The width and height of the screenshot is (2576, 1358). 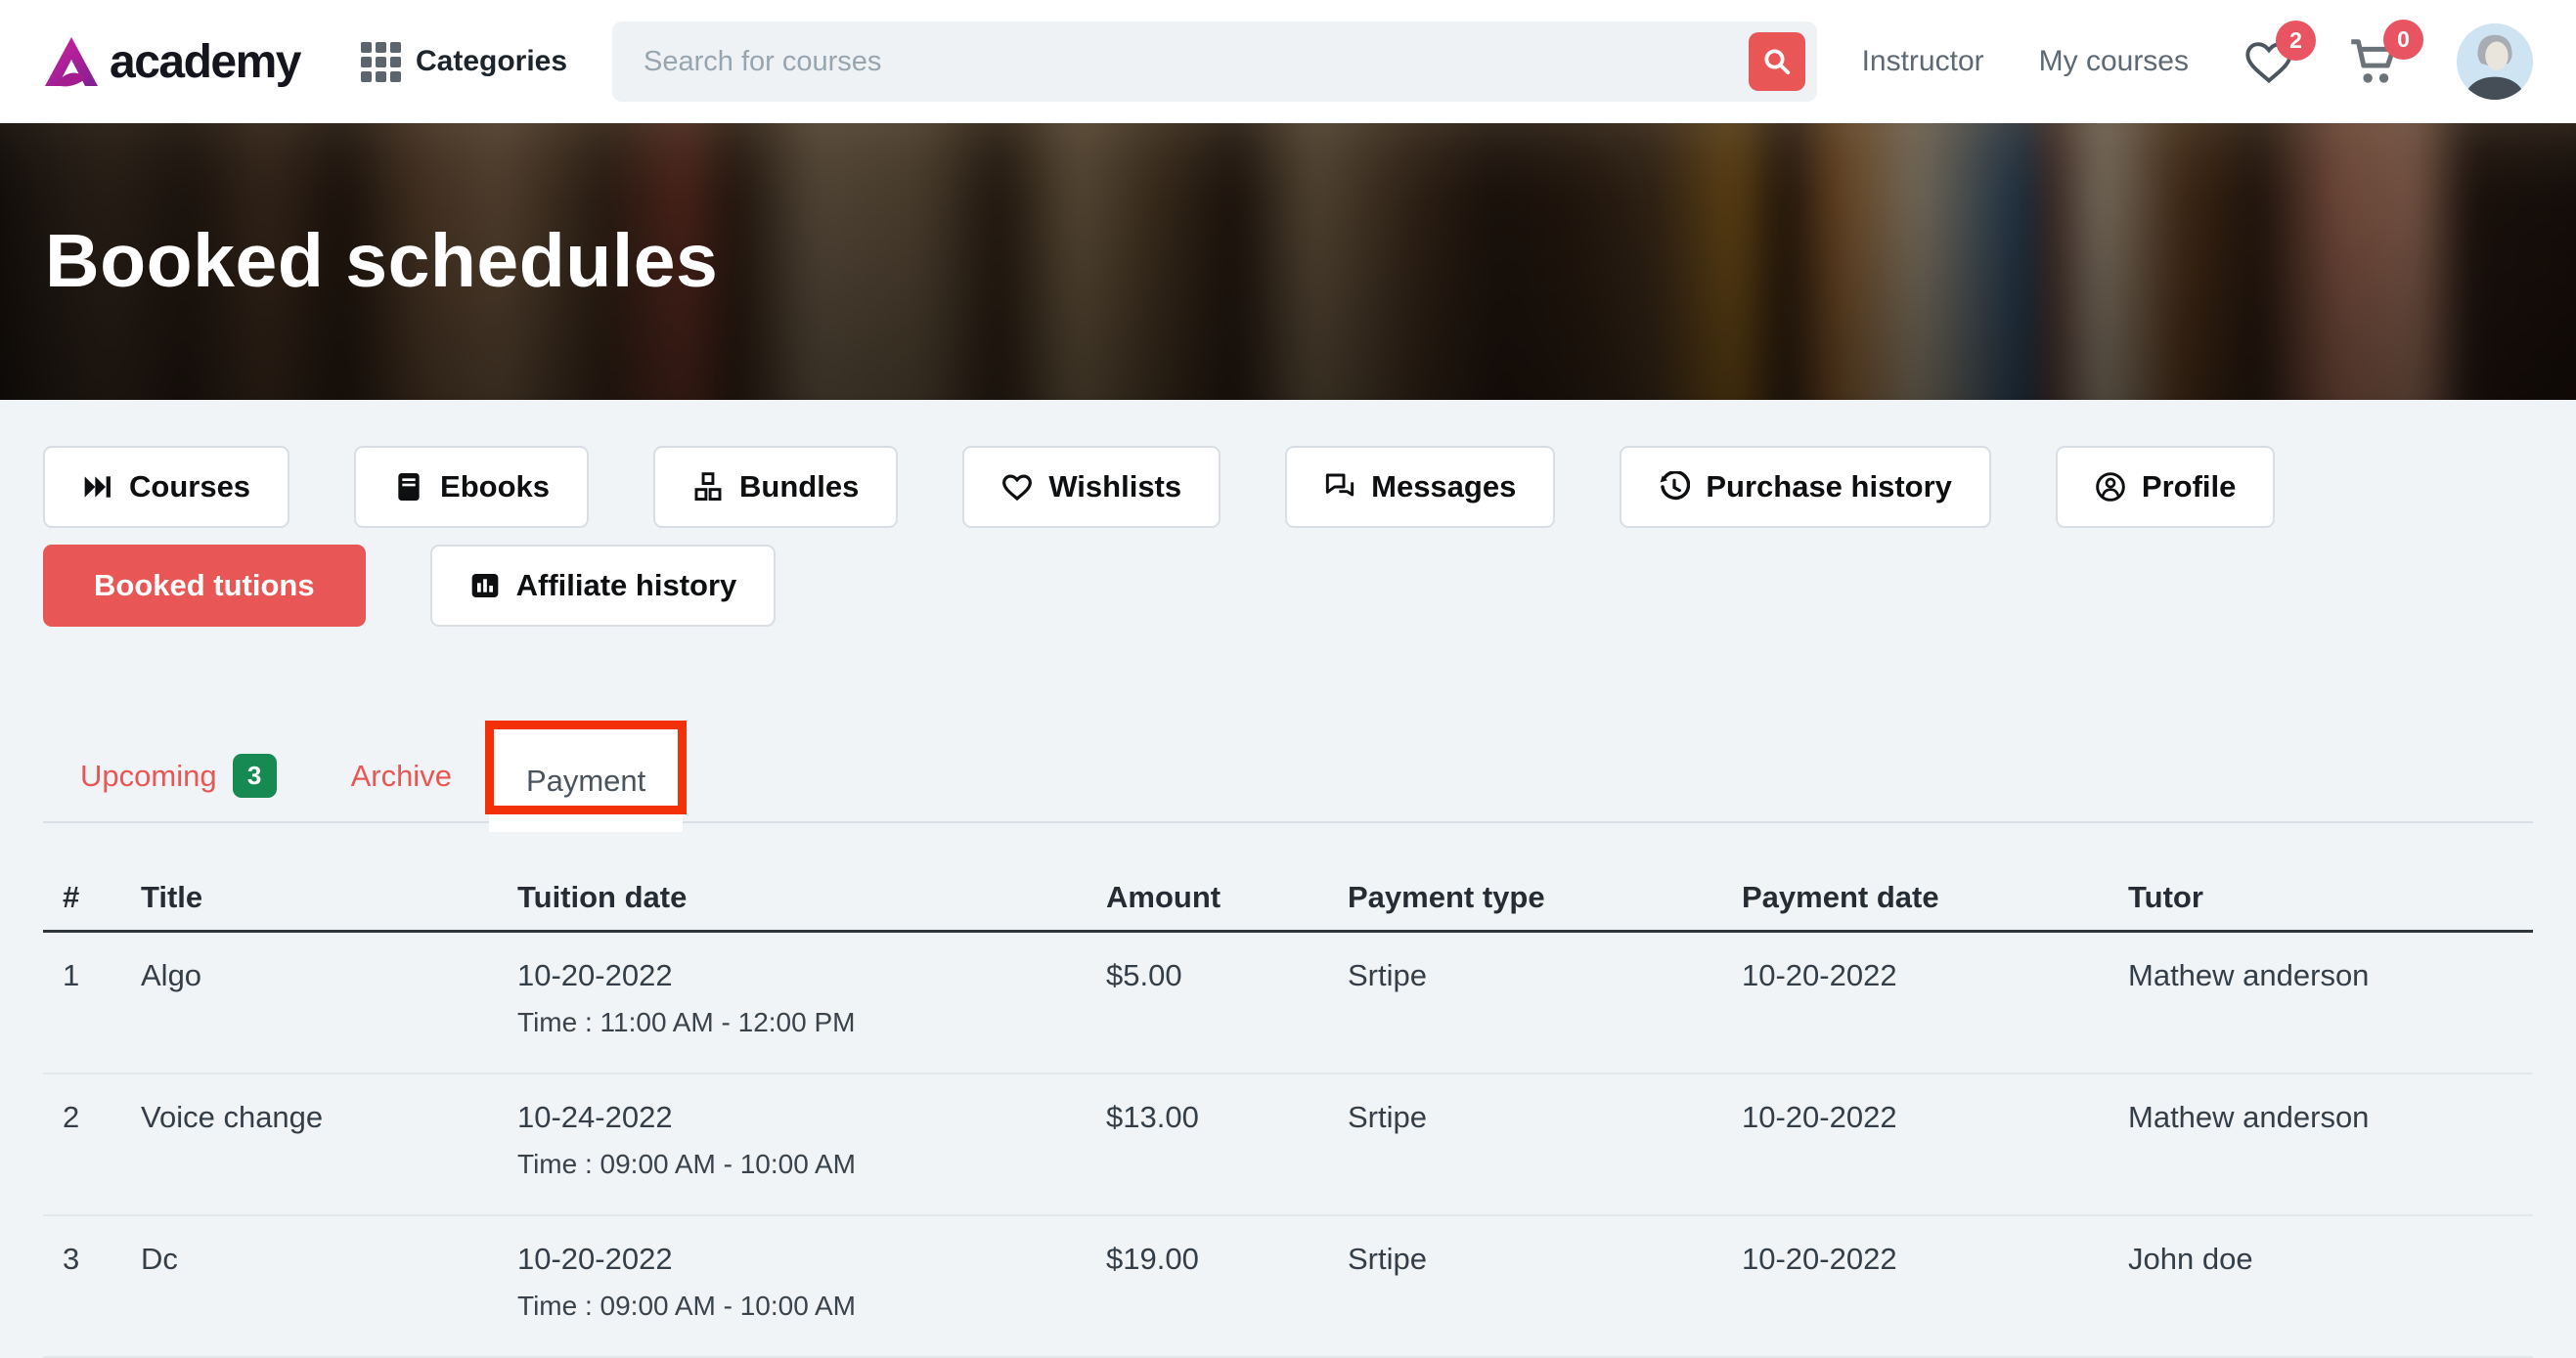 What do you see at coordinates (595, 1117) in the screenshot?
I see `tuition-date: 10-24-2022` at bounding box center [595, 1117].